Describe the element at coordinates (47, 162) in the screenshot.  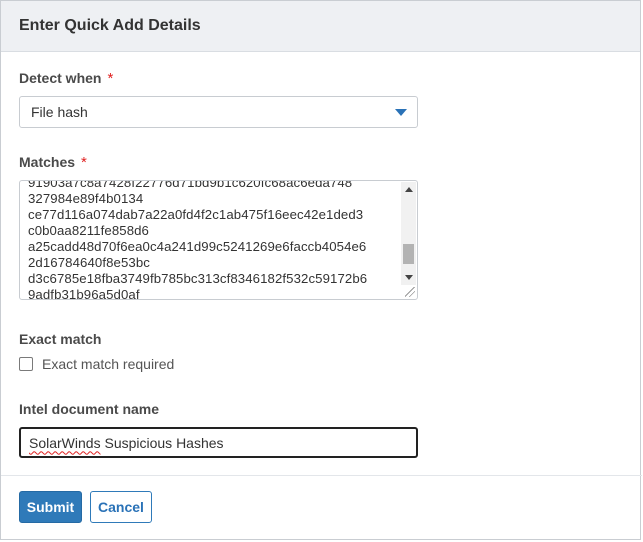
I see `matches-label-text: Matches` at that location.